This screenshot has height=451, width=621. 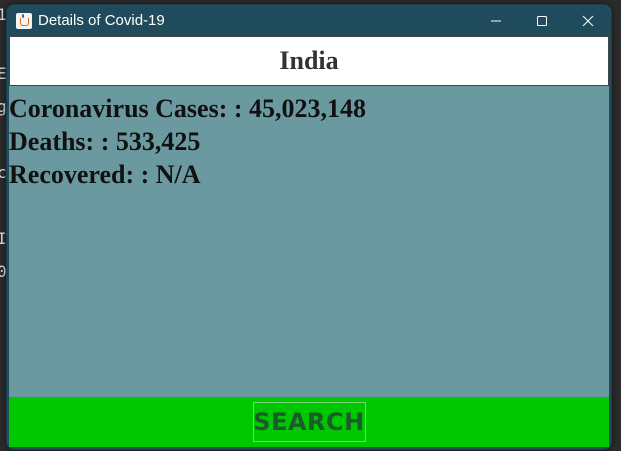 I want to click on cases-stat: Coronavirus Cases: : 45,023,148, so click(x=188, y=108).